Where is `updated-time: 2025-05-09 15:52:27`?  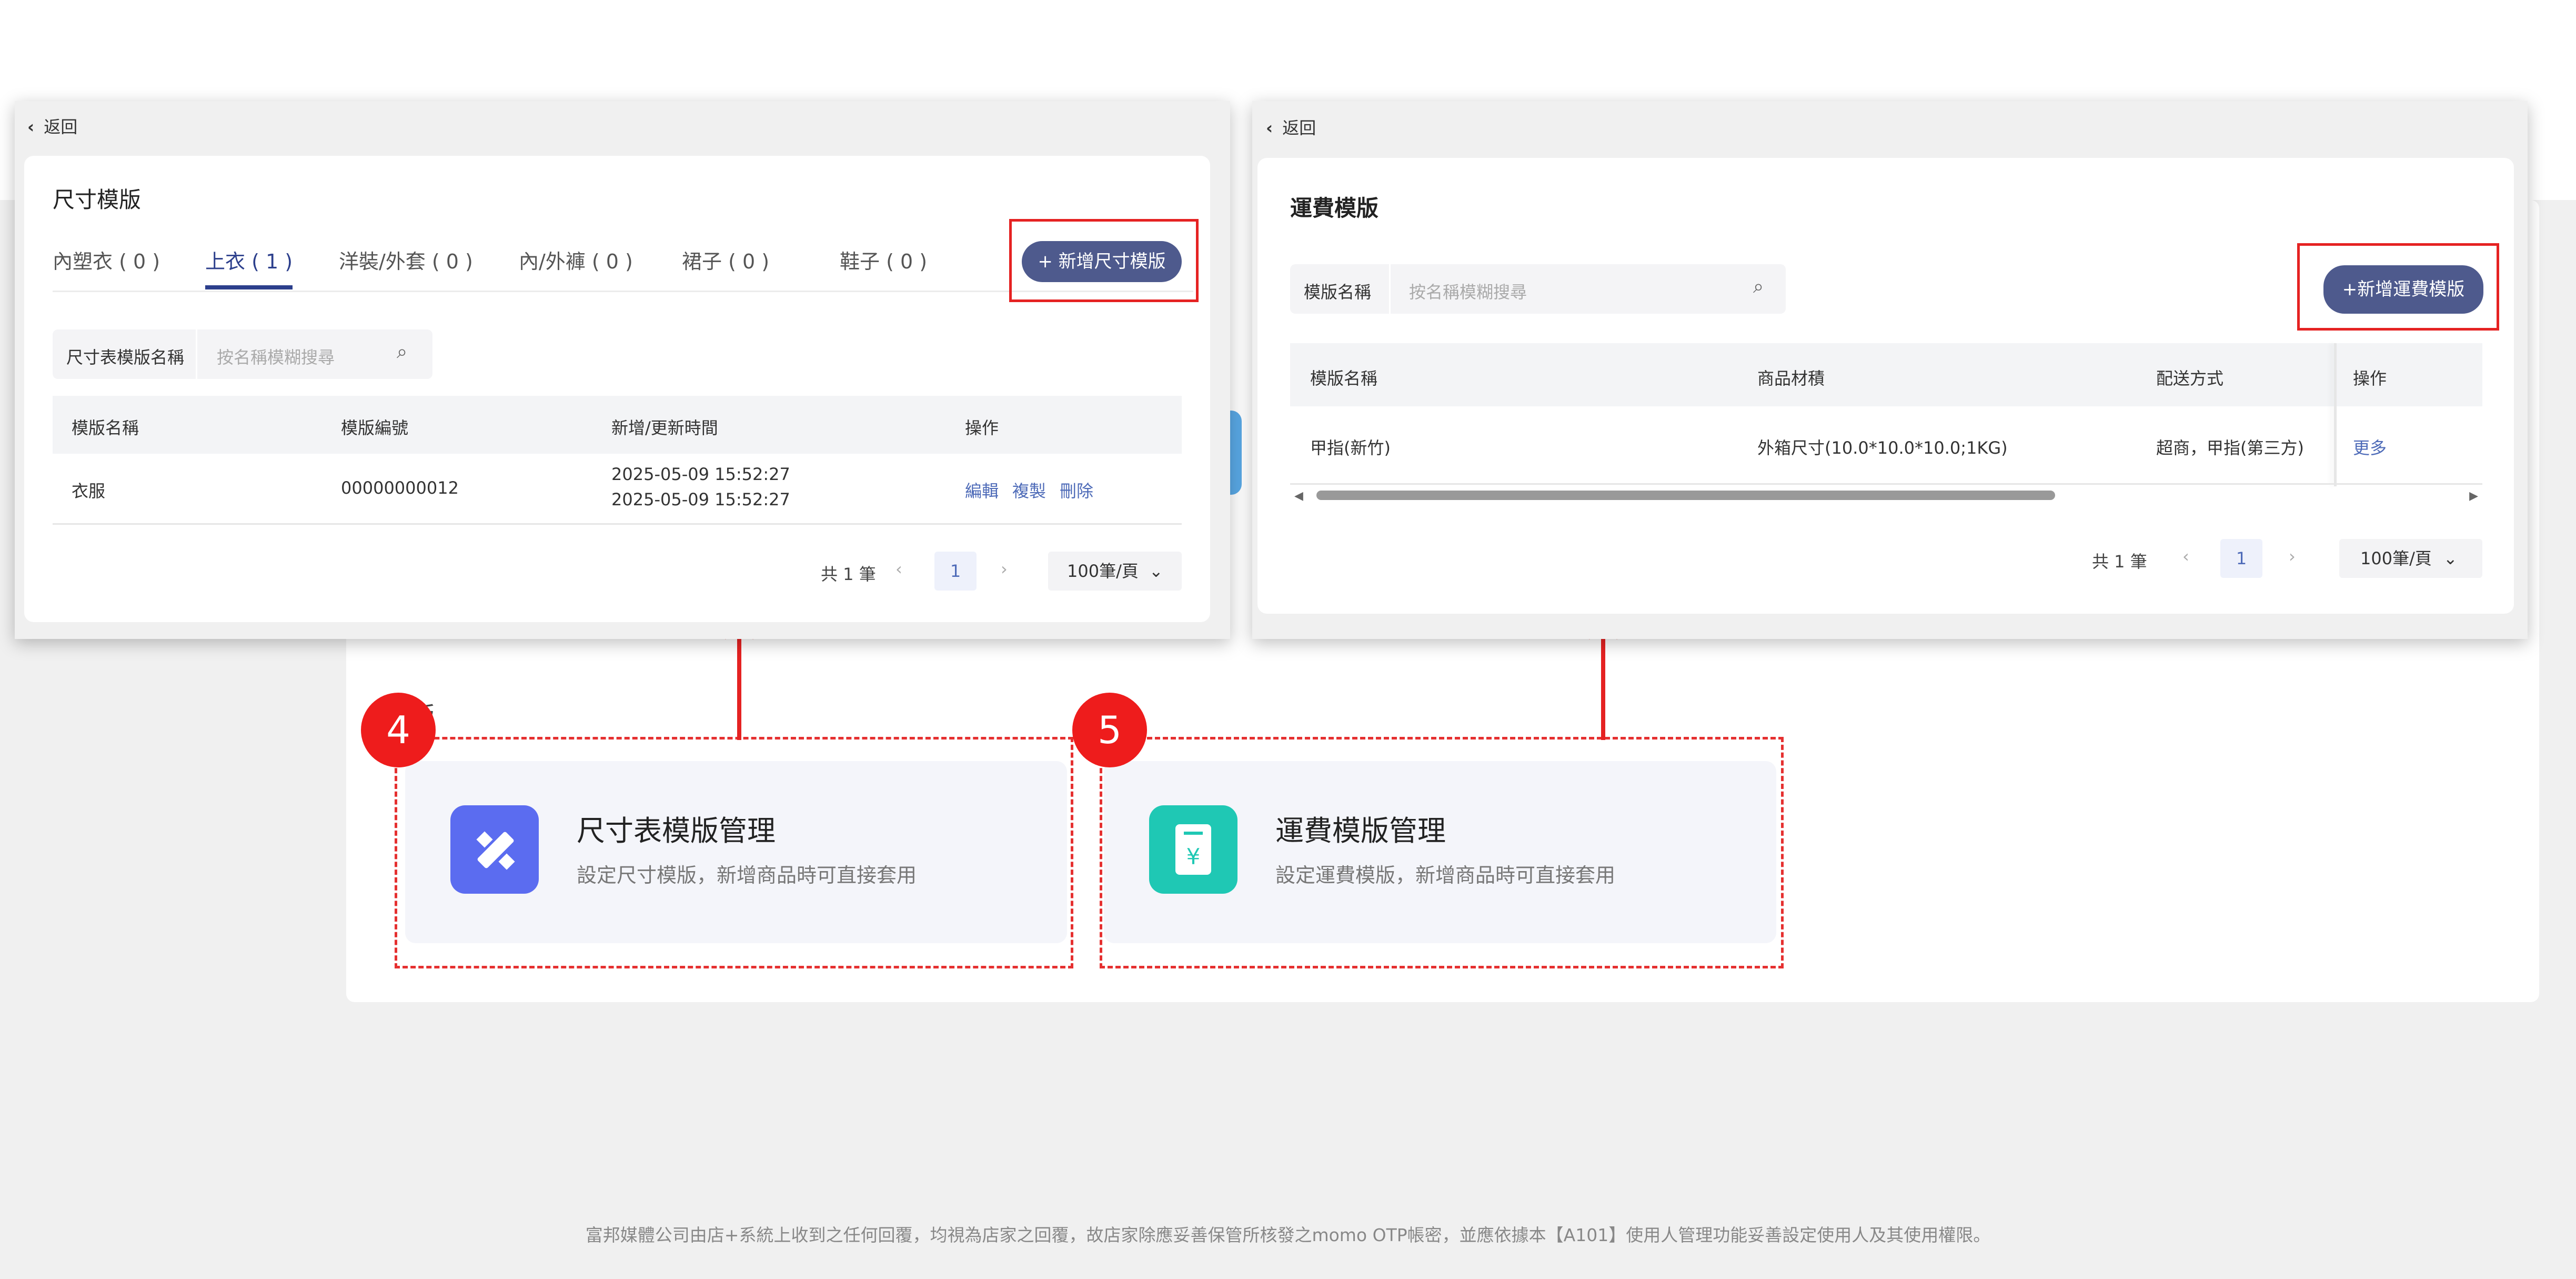 updated-time: 2025-05-09 15:52:27 is located at coordinates (700, 499).